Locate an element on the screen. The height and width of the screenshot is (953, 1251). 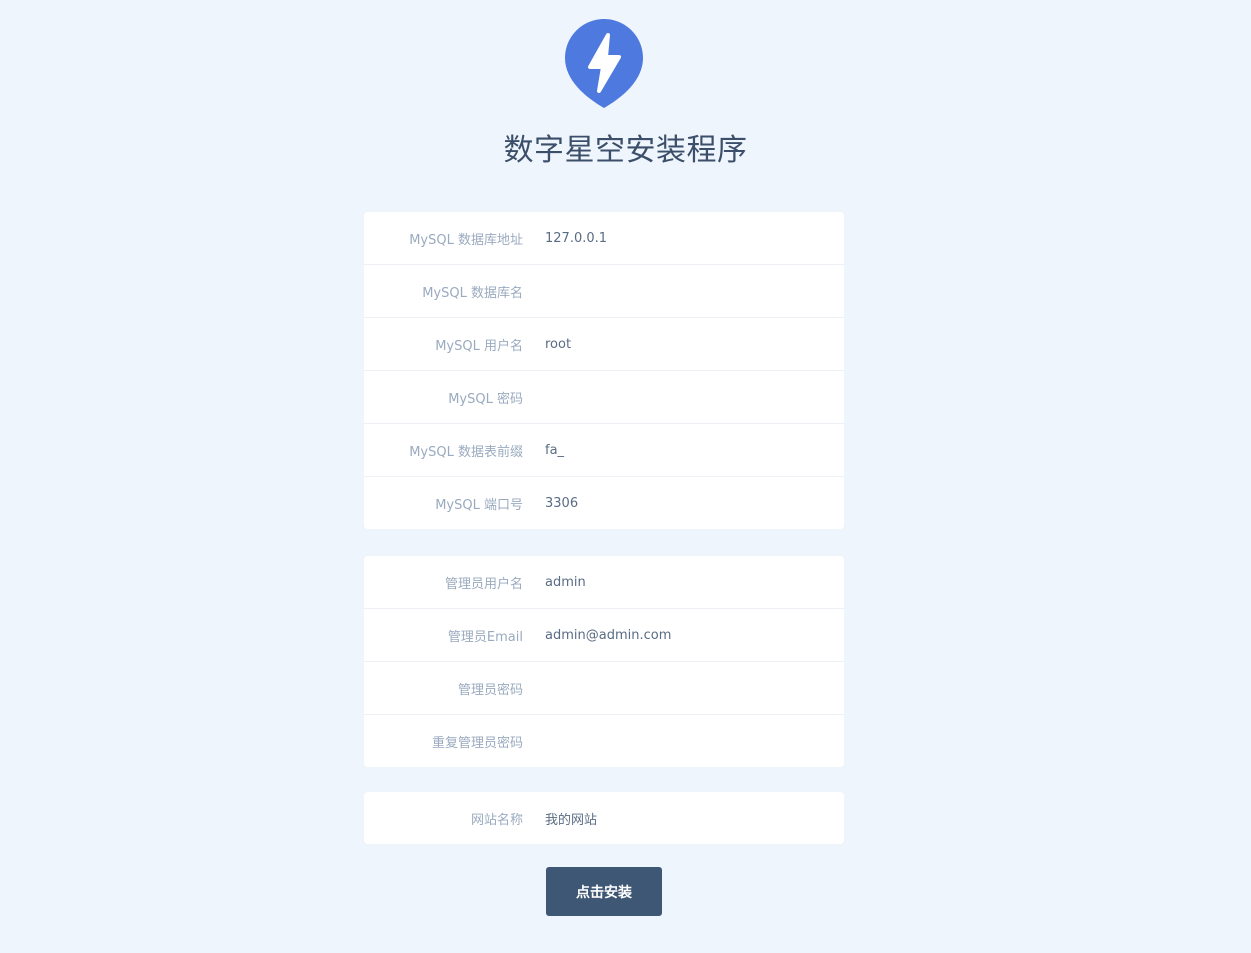
form-row-db-user: MySQL 用户名 is located at coordinates (604, 344).